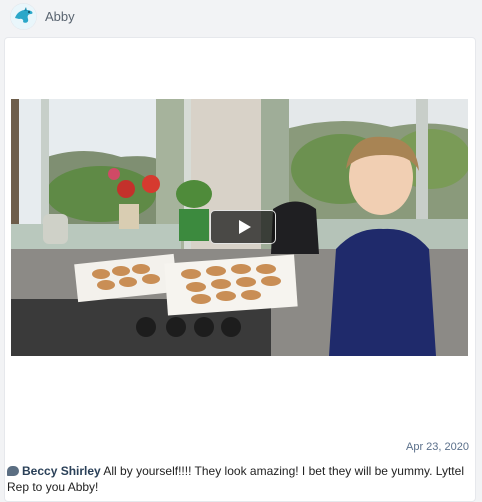 This screenshot has width=482, height=502. I want to click on dolphin-icon, so click(23, 16).